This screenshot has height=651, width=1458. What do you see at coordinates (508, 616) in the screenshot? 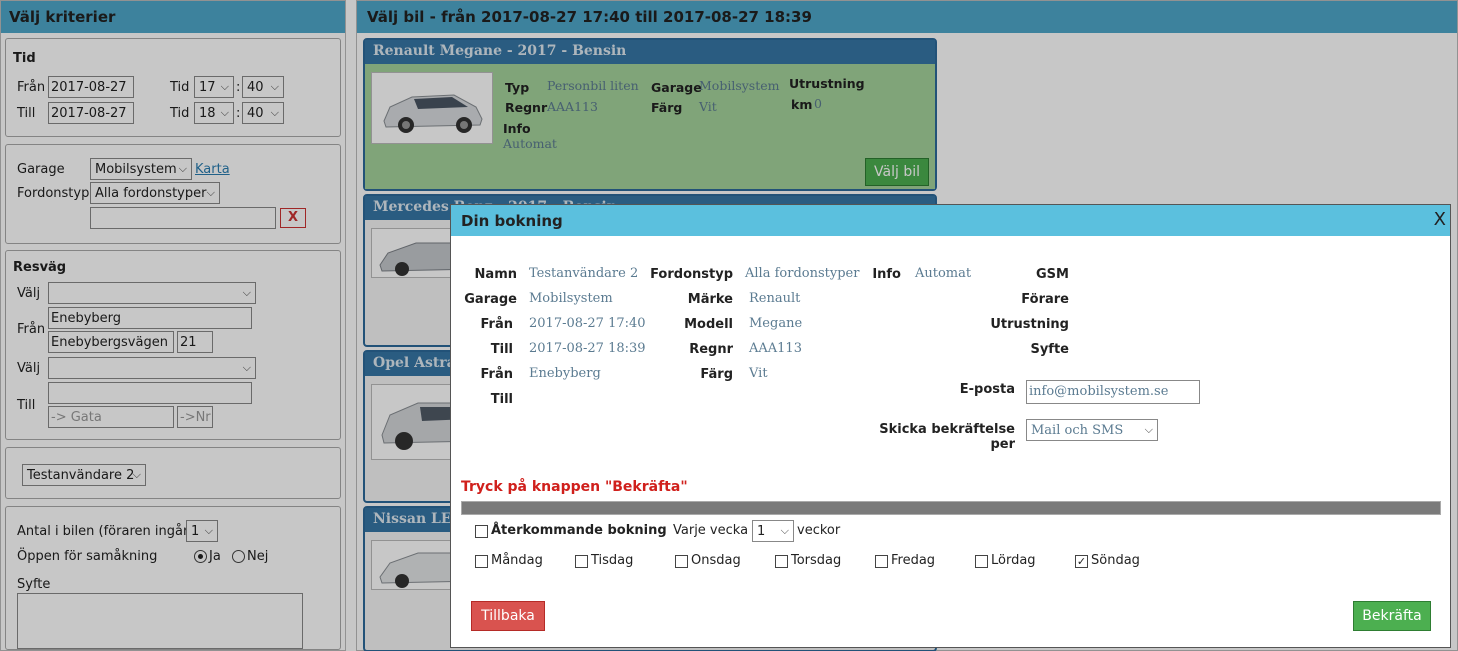
I see `back-button: Tillbaka` at bounding box center [508, 616].